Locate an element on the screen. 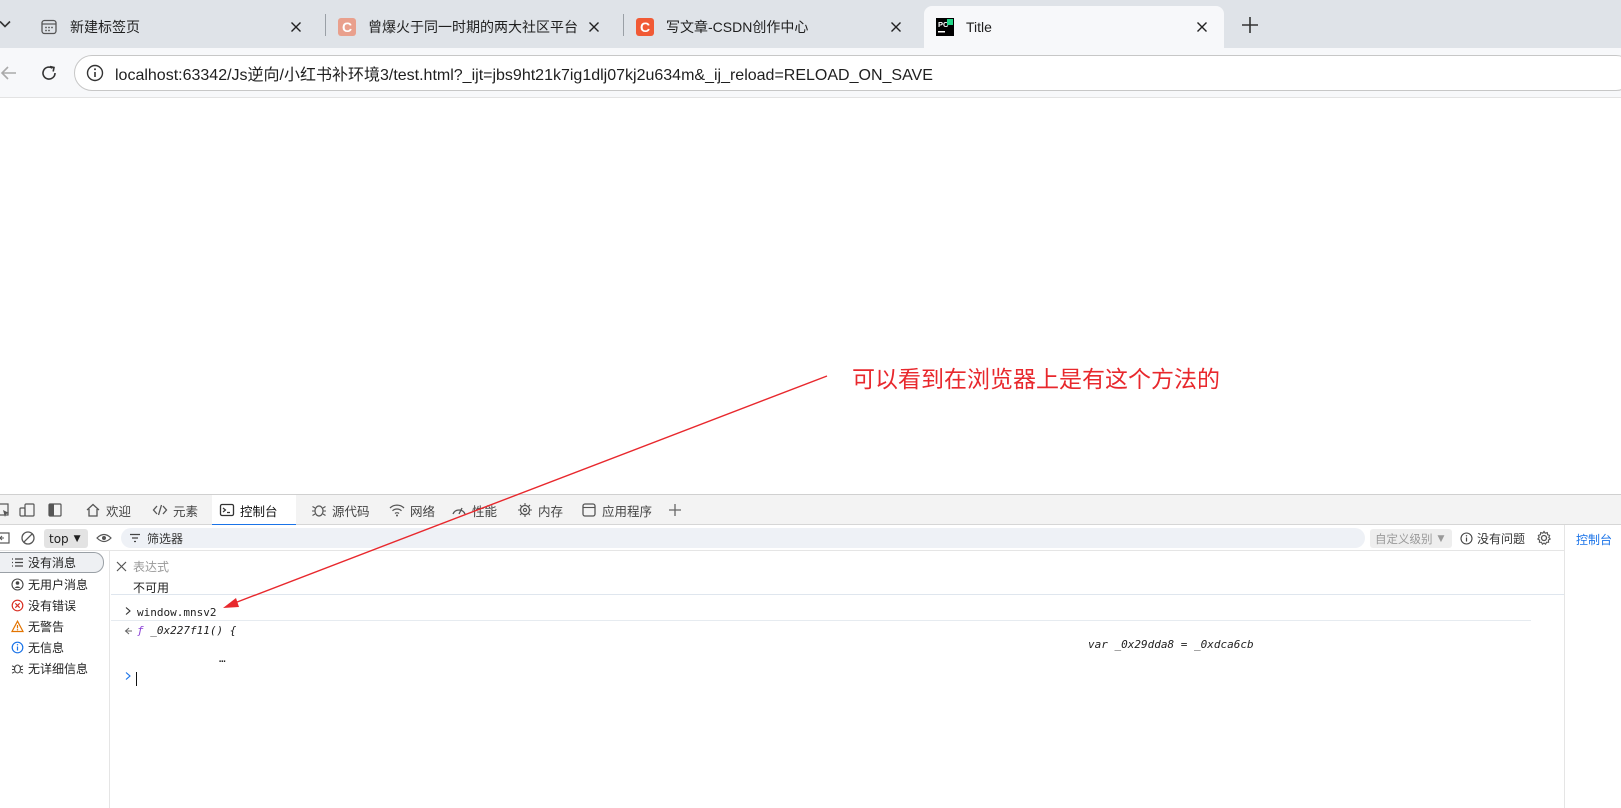 Image resolution: width=1621 pixels, height=808 pixels. prompt-chevron-icon is located at coordinates (128, 676).